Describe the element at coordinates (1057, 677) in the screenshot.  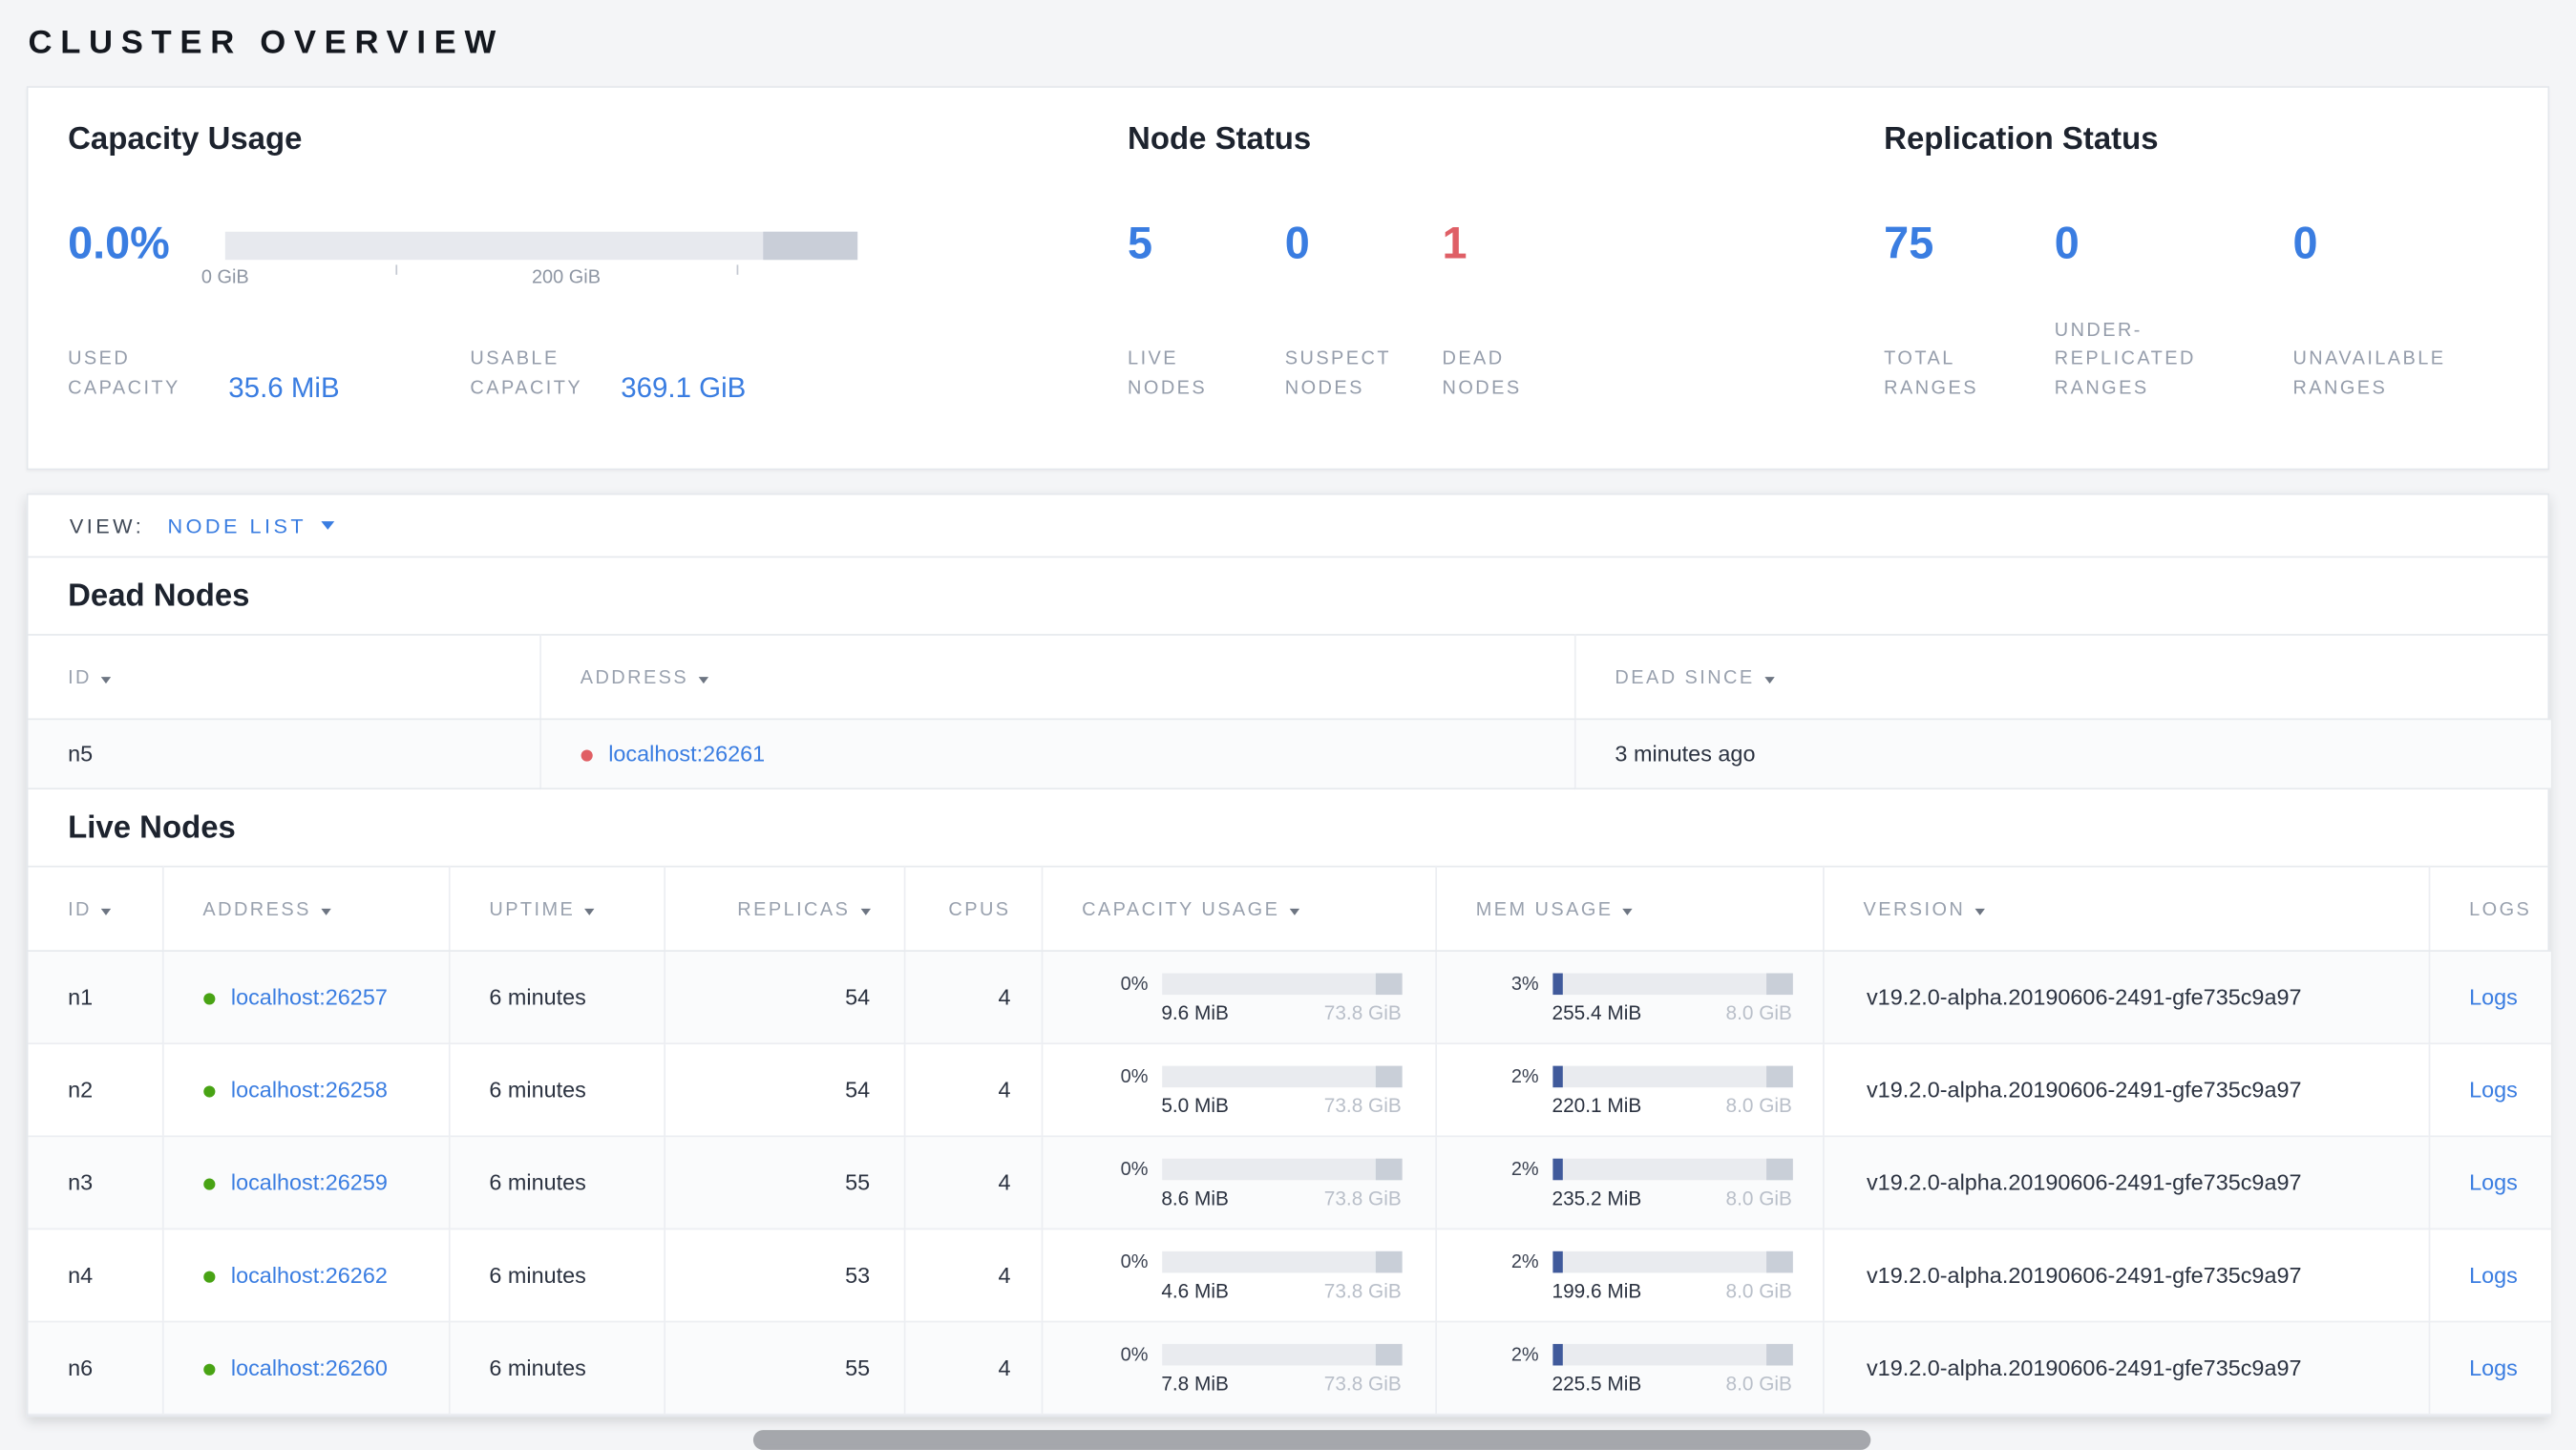
I see `sort-header-dead-address: ADDRESS` at that location.